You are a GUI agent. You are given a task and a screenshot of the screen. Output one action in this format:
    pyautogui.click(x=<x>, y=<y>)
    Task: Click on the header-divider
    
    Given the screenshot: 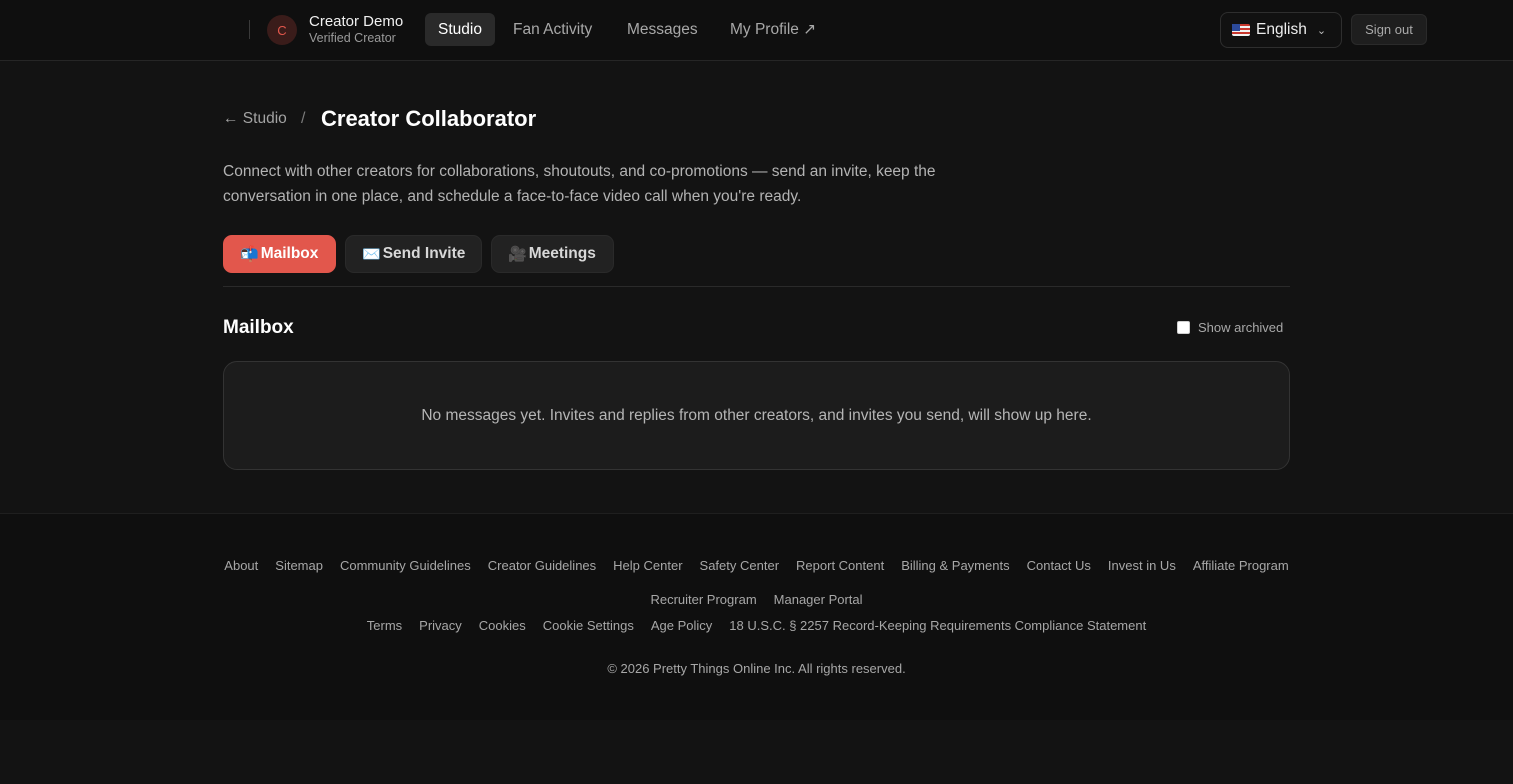 What is the action you would take?
    pyautogui.click(x=249, y=29)
    